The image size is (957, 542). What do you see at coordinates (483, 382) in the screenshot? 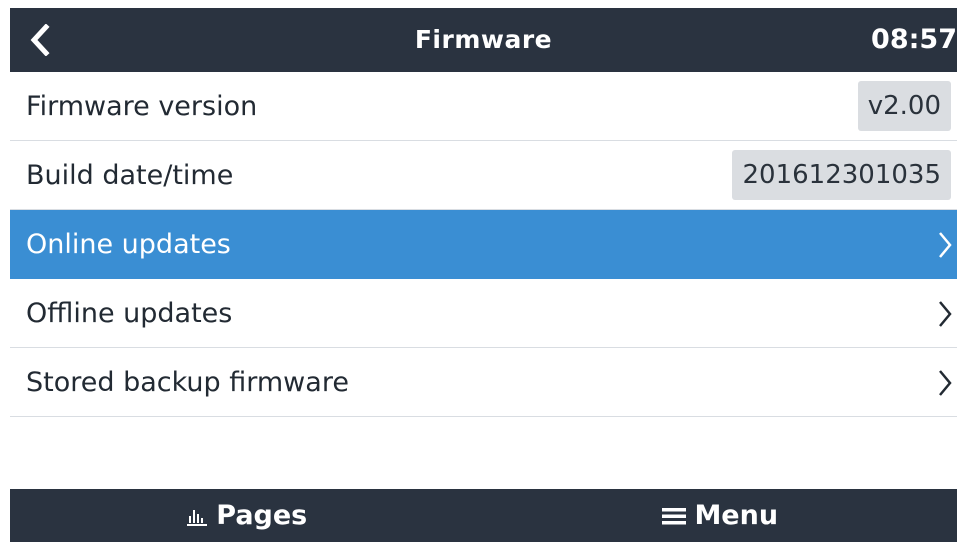
I see `stored-backup-firmware-row: Stored backup firmware` at bounding box center [483, 382].